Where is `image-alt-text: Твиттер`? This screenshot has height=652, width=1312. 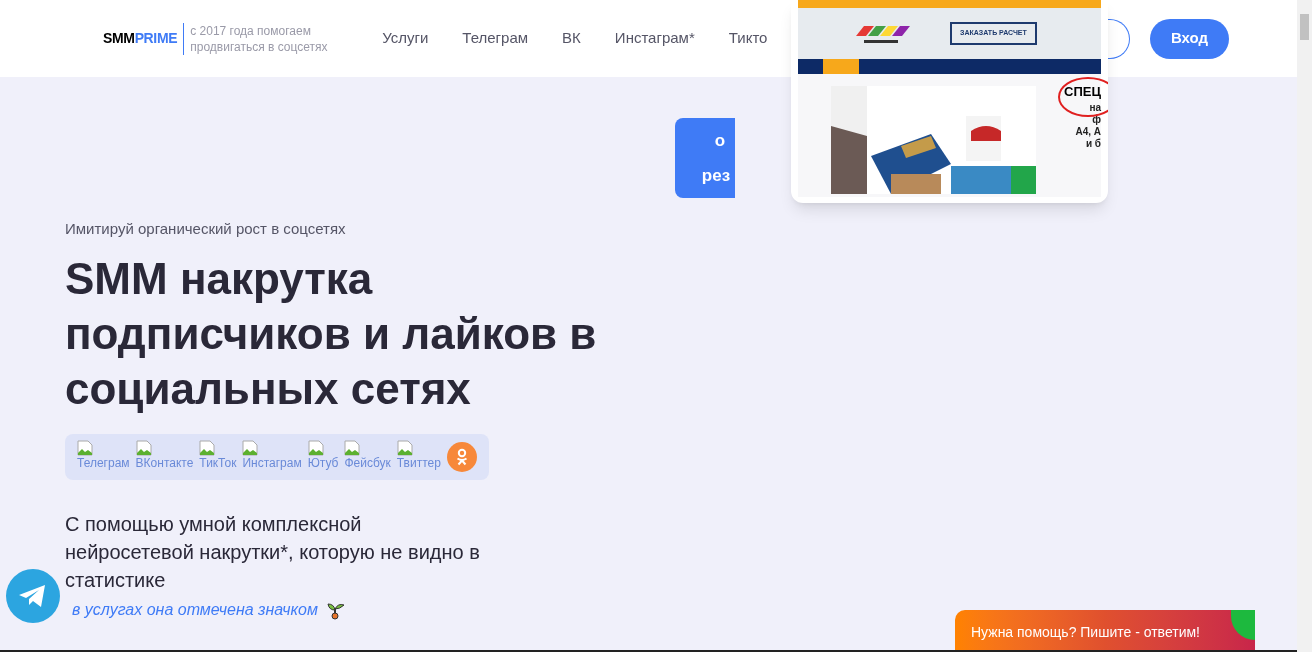
image-alt-text: Твиттер is located at coordinates (418, 463).